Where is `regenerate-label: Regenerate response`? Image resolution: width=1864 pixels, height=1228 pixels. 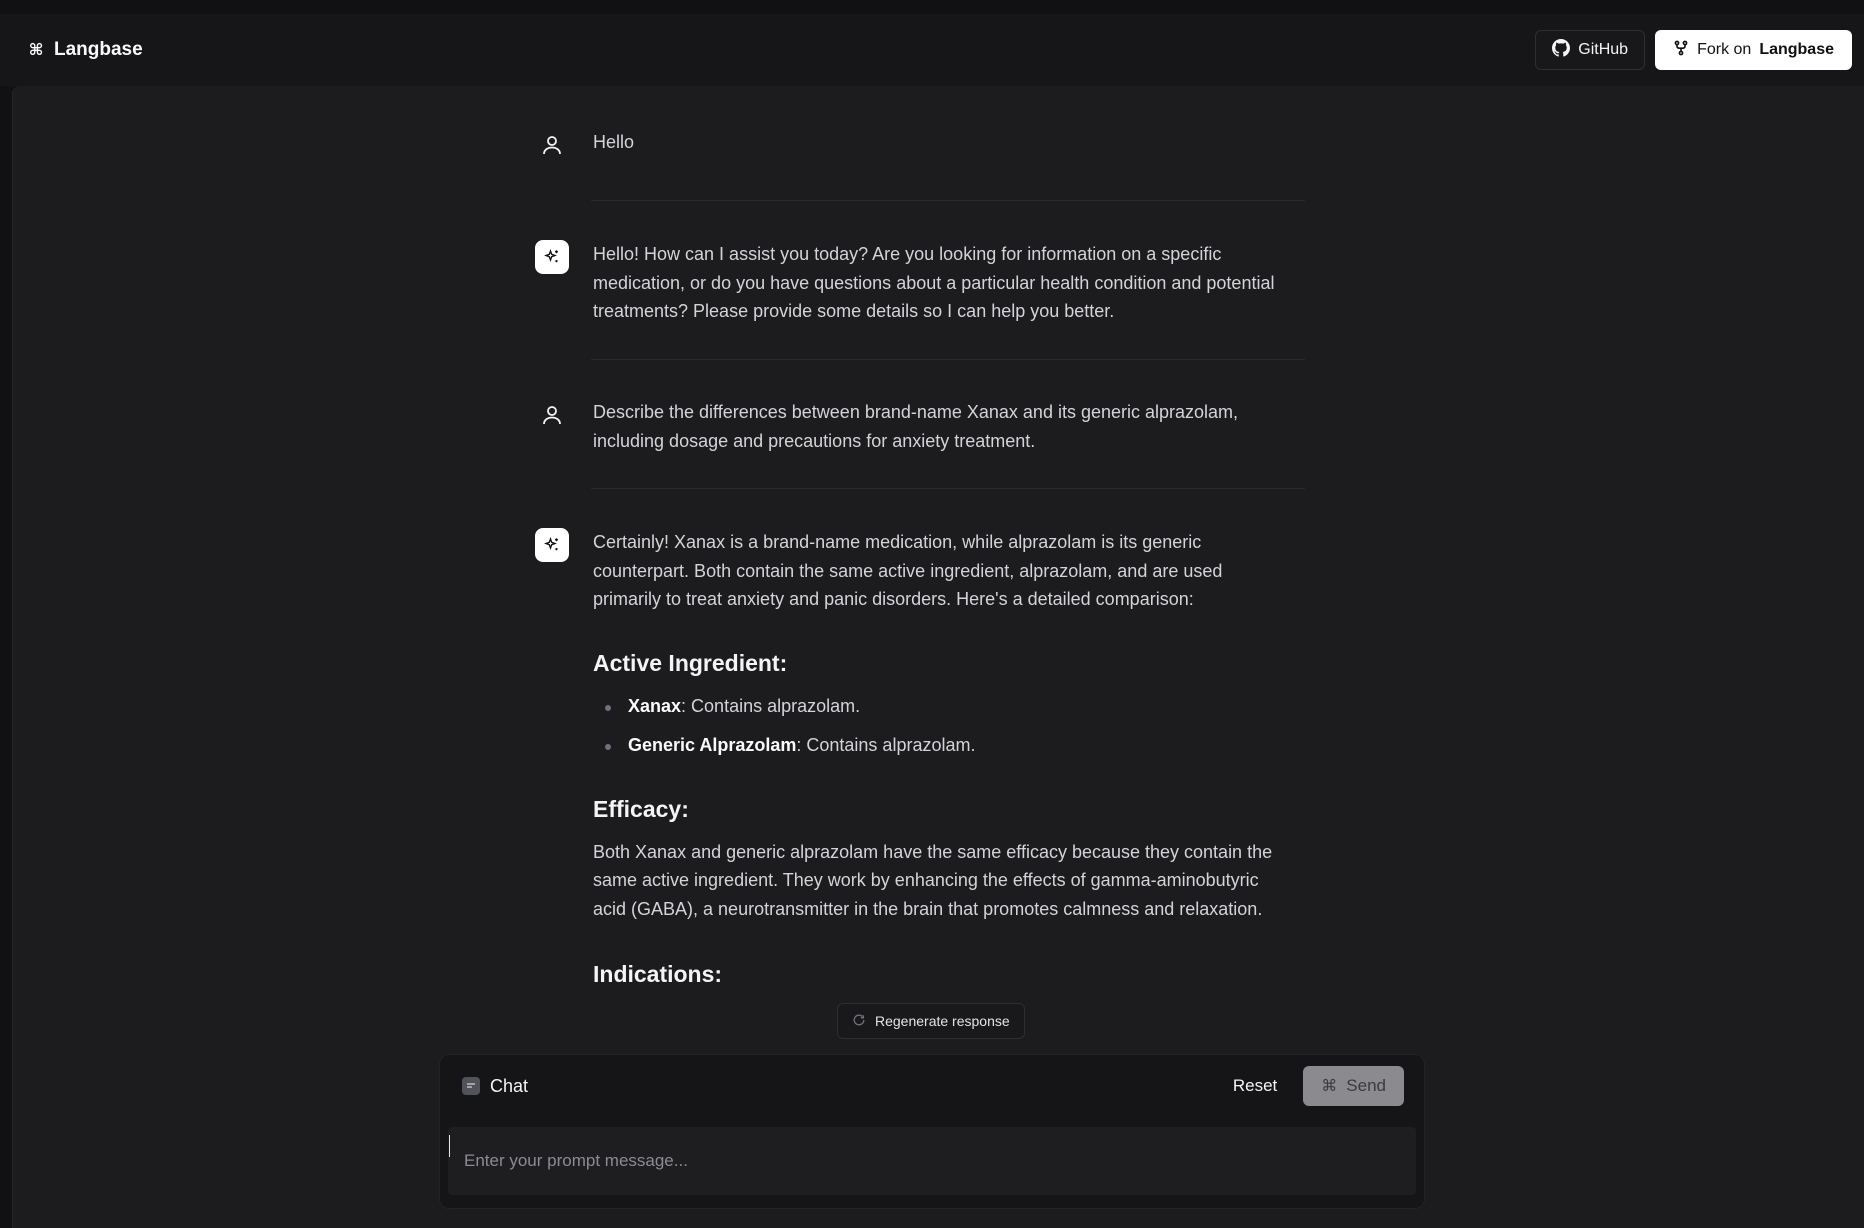 regenerate-label: Regenerate response is located at coordinates (942, 1021).